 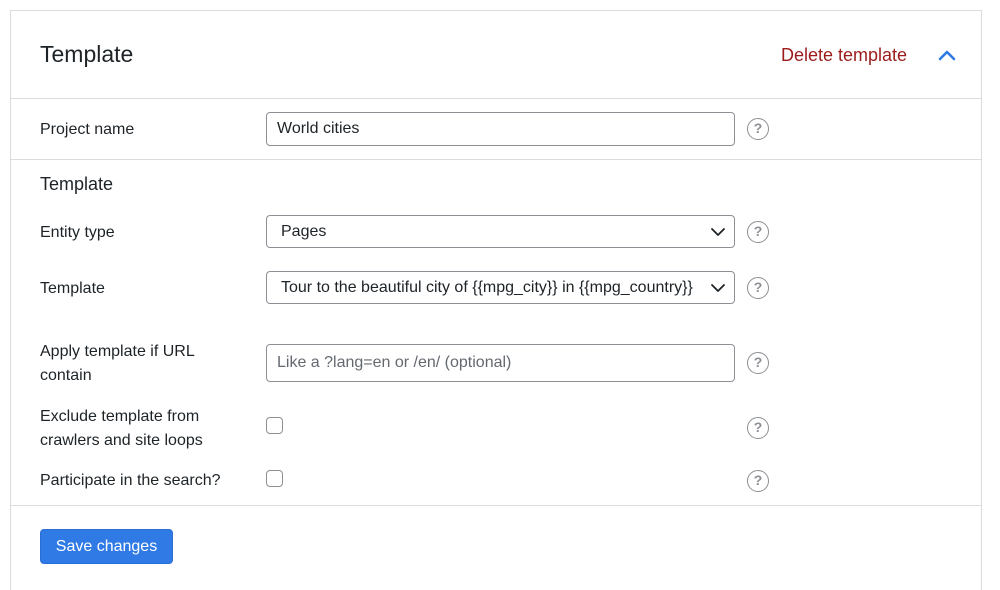 I want to click on section-divider, so click(x=496, y=159).